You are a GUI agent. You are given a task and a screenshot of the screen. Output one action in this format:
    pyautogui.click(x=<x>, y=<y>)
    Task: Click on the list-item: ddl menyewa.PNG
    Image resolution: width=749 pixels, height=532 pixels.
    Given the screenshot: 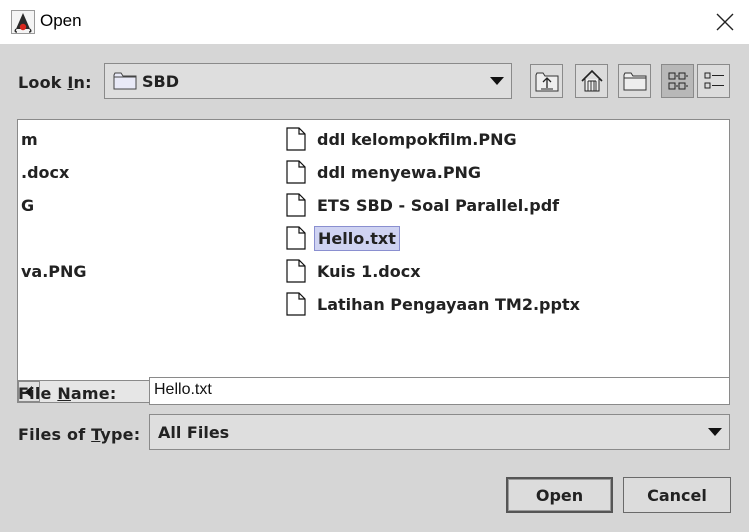 What is the action you would take?
    pyautogui.click(x=385, y=172)
    